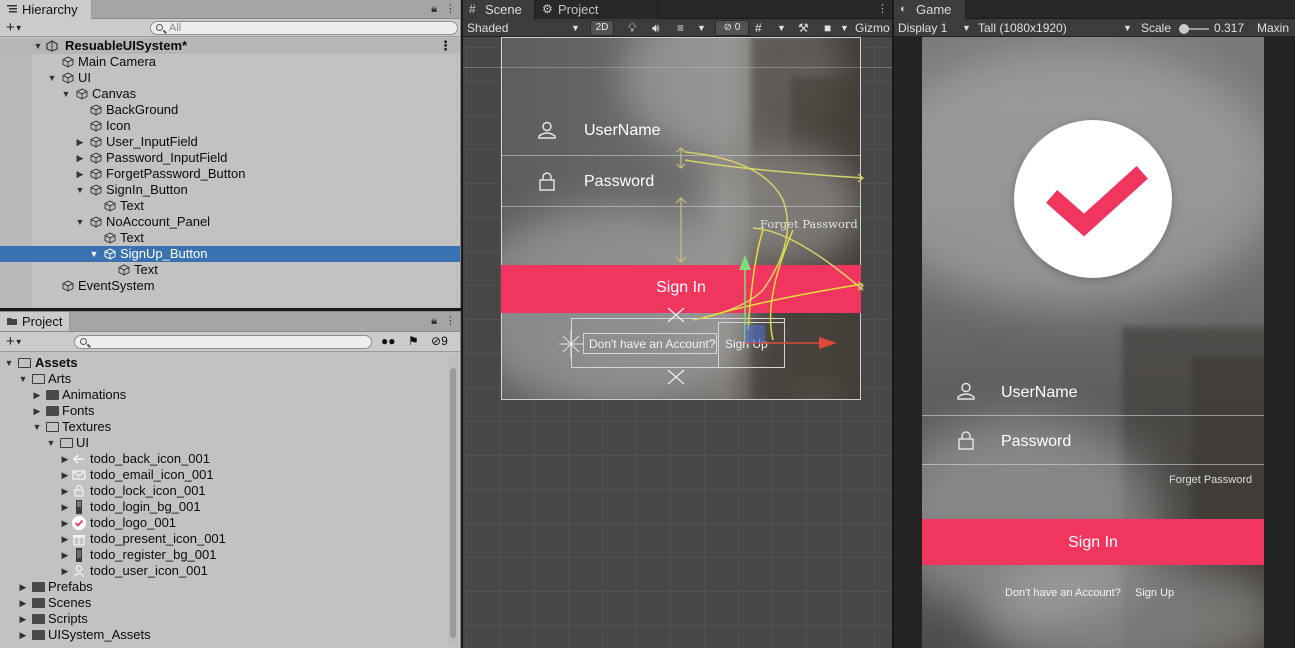  What do you see at coordinates (224, 555) in the screenshot?
I see `project-item: ▶ todo_register_bg_001` at bounding box center [224, 555].